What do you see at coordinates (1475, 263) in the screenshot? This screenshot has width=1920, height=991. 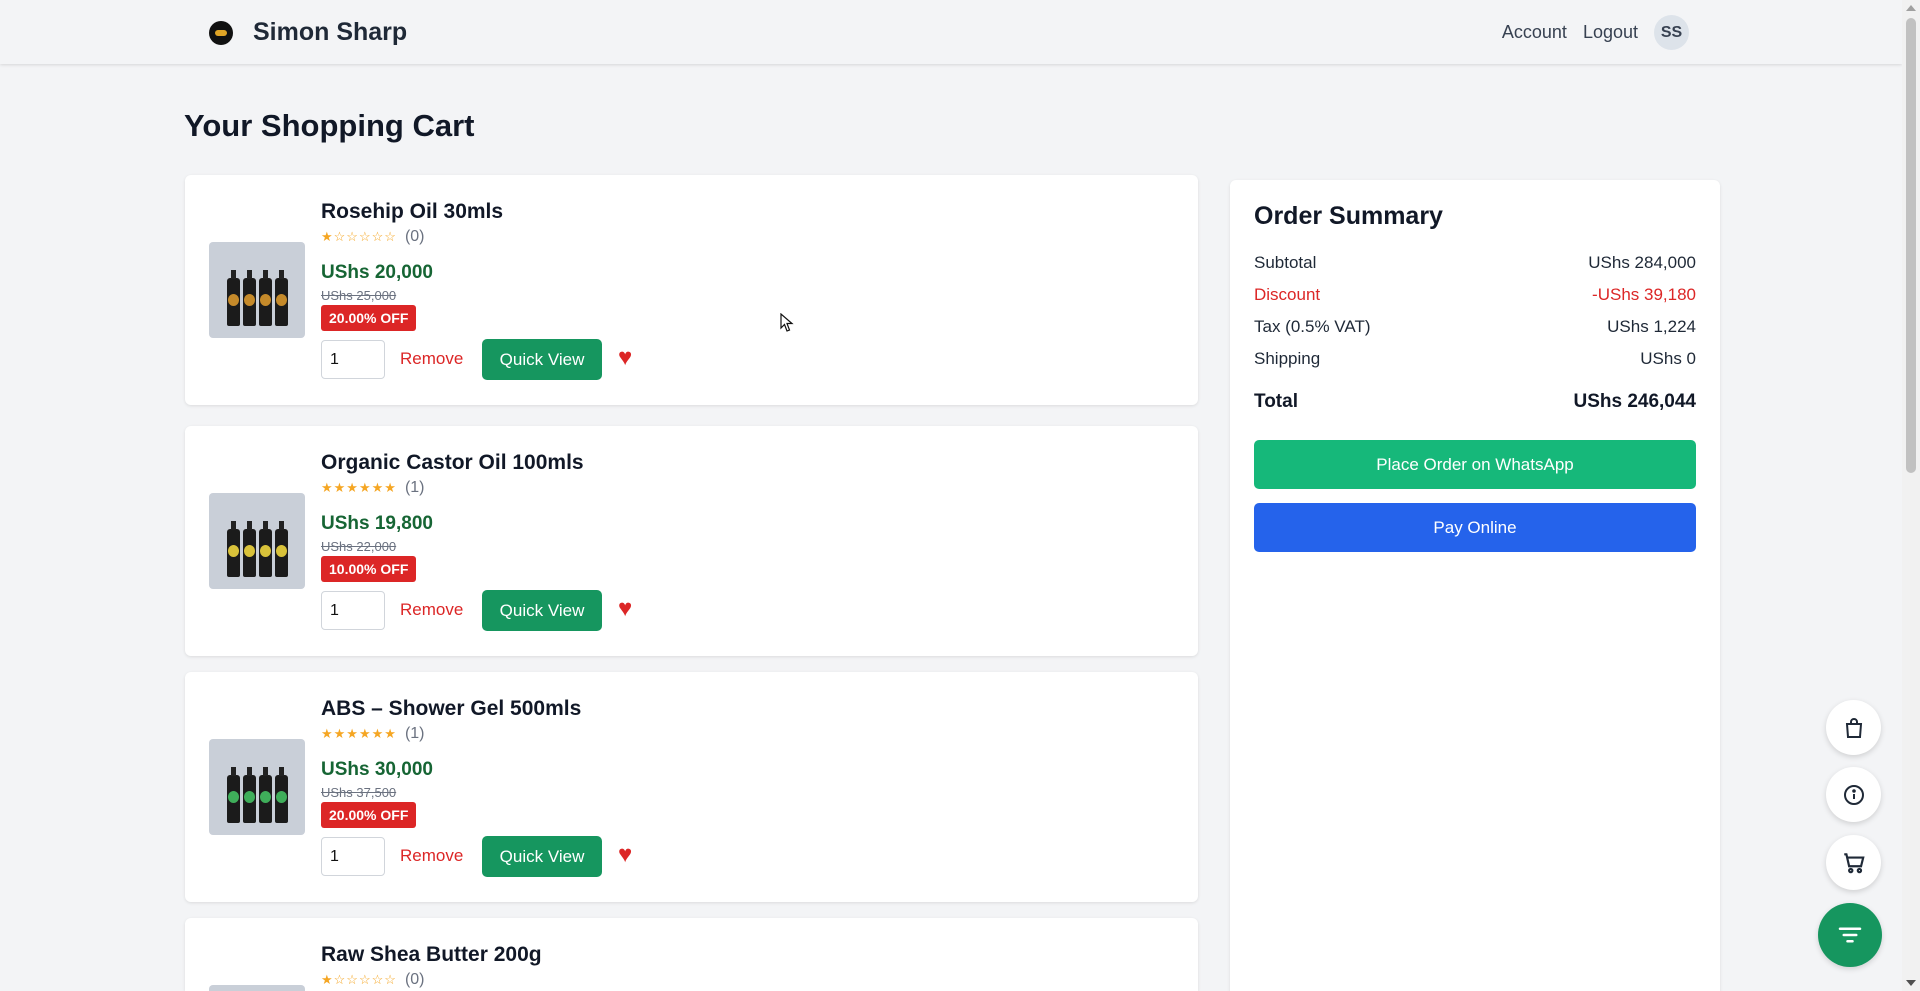 I see `subtotal-row: Subtotal UShs 284,000` at bounding box center [1475, 263].